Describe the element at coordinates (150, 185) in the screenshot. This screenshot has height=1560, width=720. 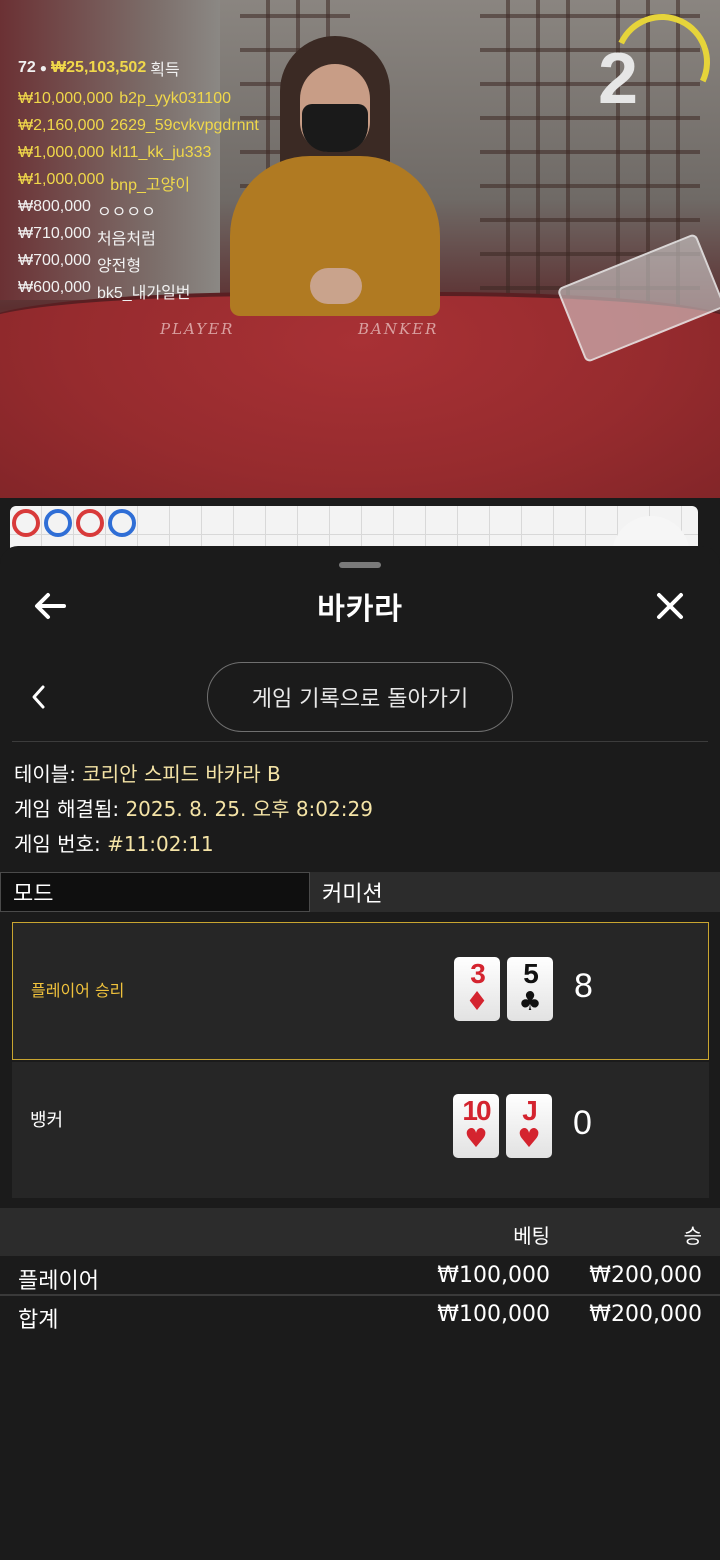
I see `winner-name: bnp_고양이` at that location.